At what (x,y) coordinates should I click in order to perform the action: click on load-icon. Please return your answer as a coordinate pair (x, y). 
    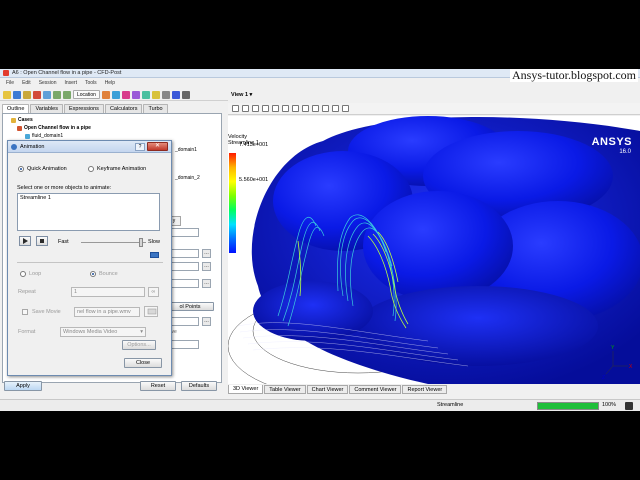
    Looking at the image, I should click on (27, 94).